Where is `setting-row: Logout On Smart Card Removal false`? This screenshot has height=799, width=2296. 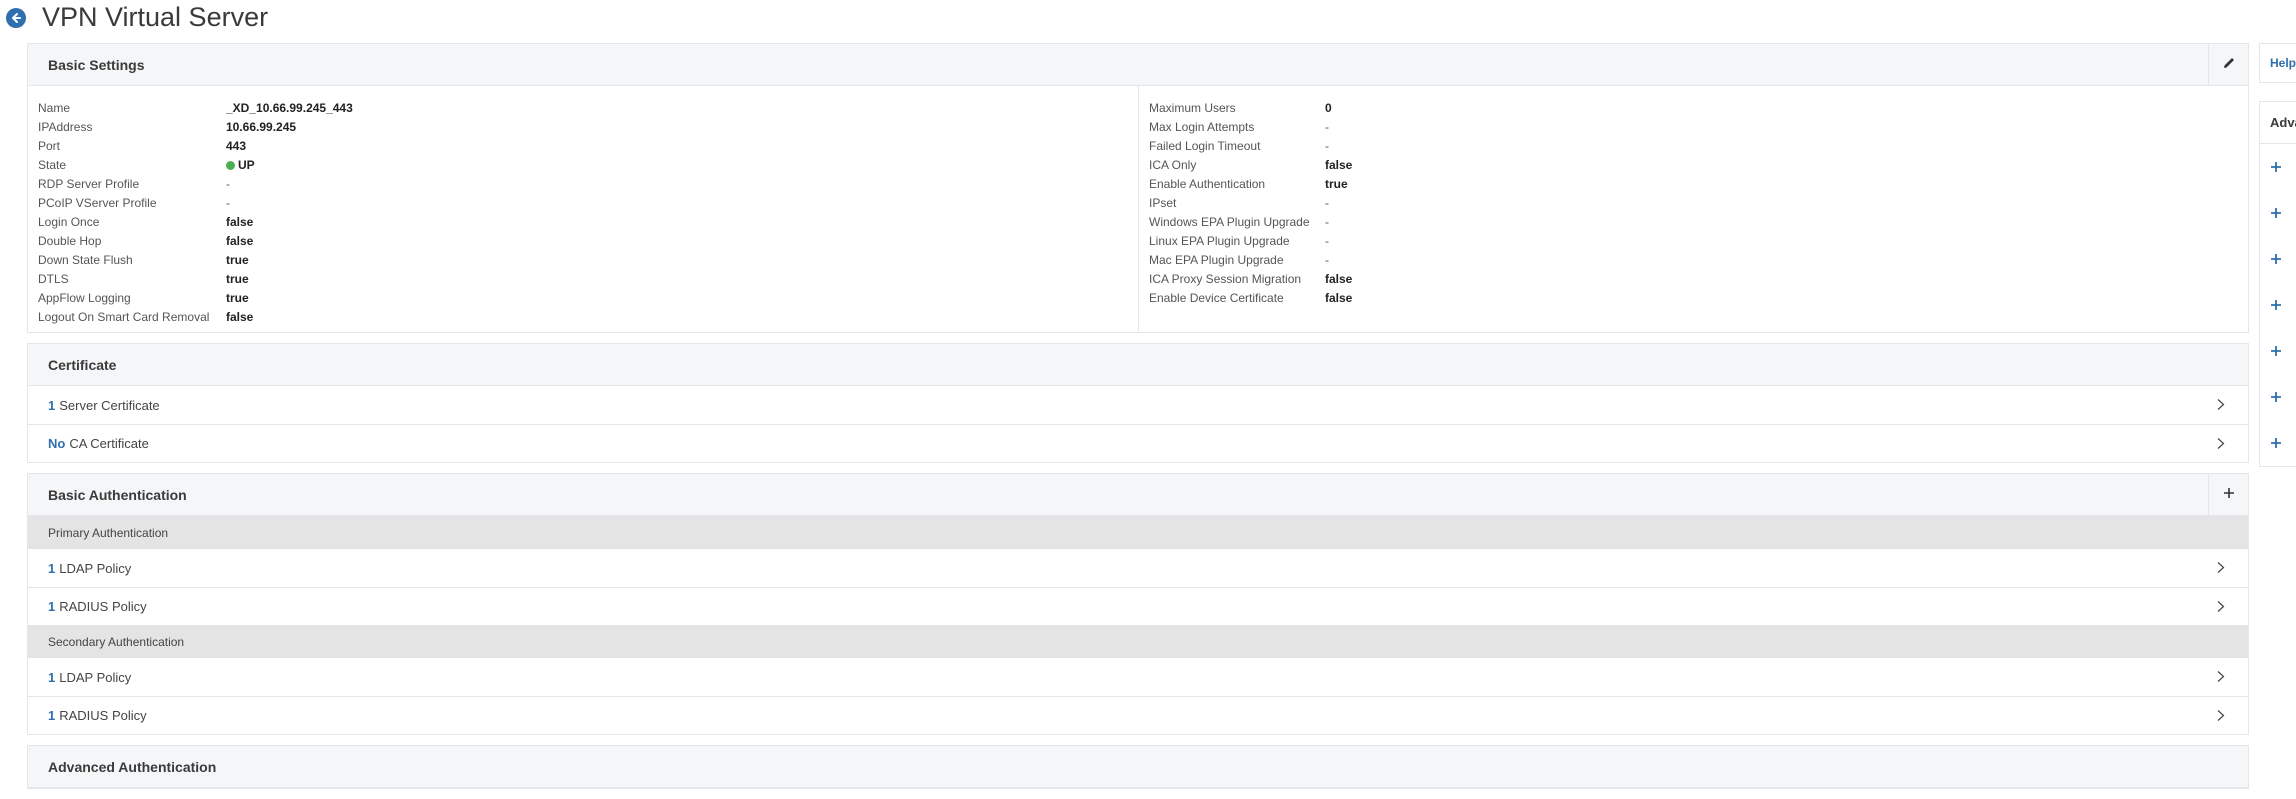 setting-row: Logout On Smart Card Removal false is located at coordinates (583, 316).